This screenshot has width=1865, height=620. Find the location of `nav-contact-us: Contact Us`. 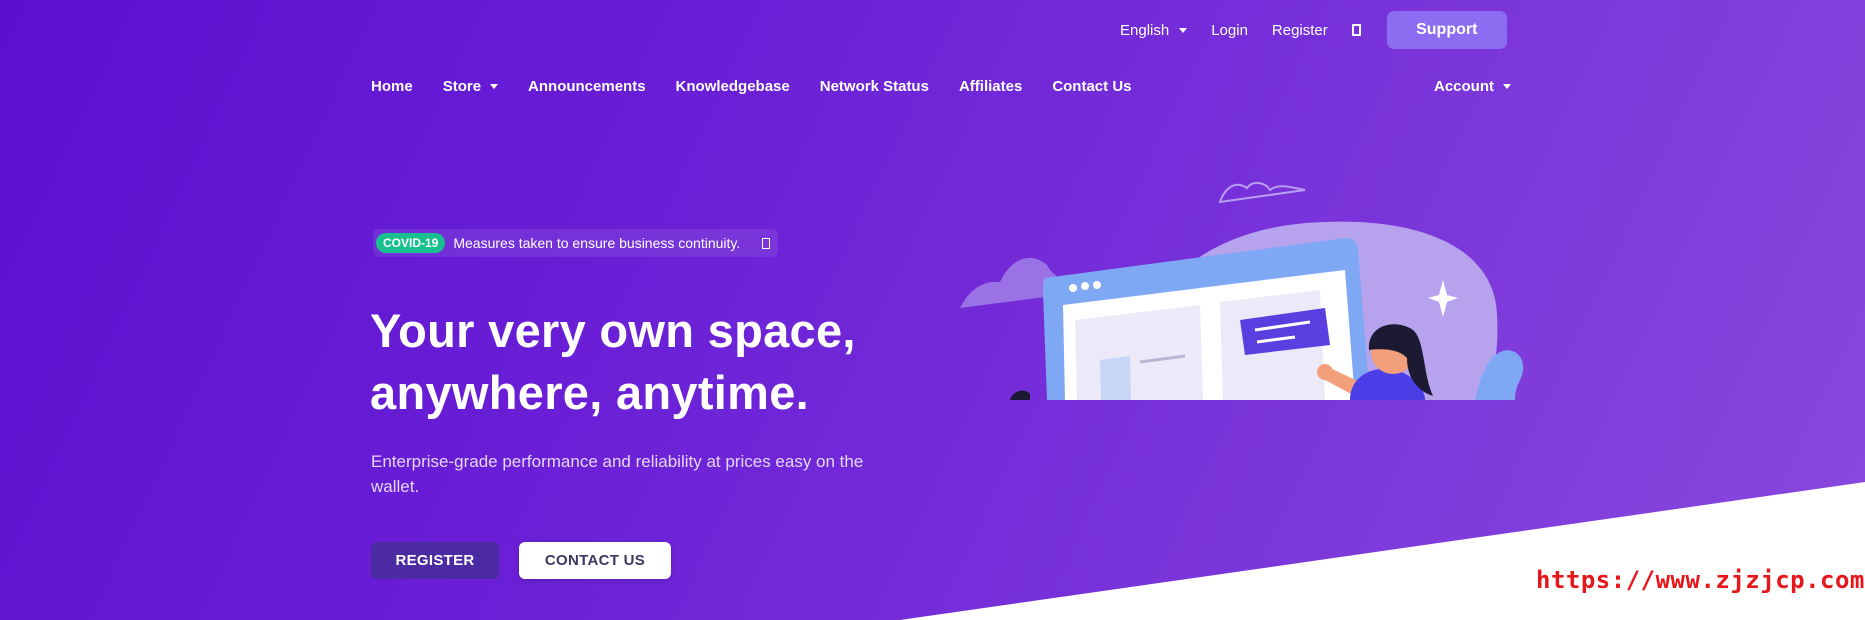

nav-contact-us: Contact Us is located at coordinates (1091, 86).